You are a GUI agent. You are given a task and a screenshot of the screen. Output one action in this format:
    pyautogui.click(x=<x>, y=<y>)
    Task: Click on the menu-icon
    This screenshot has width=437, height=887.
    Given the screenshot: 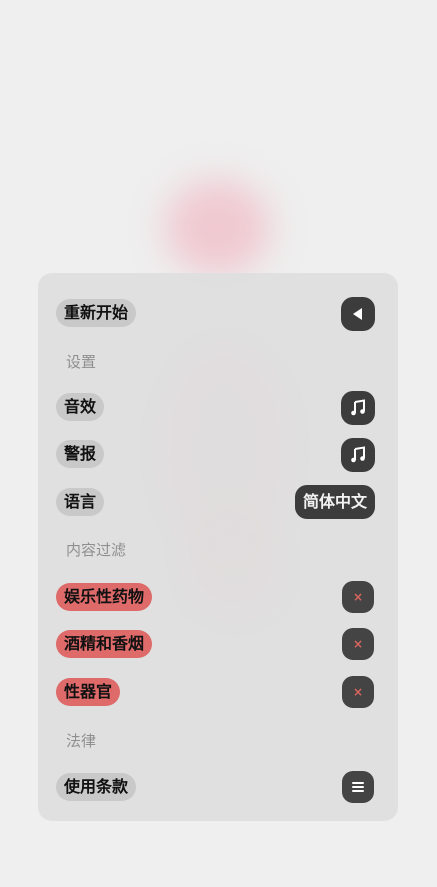 What is the action you would take?
    pyautogui.click(x=358, y=787)
    